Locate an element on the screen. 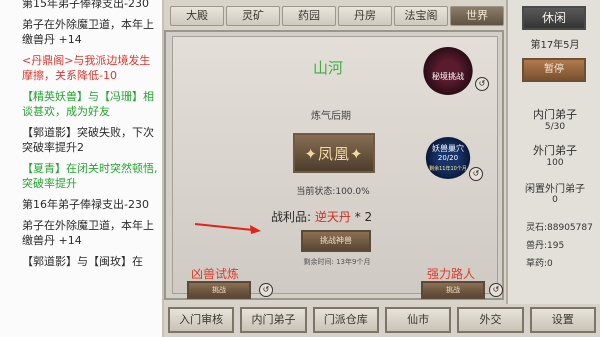 This screenshot has width=600, height=337. nav-warehouse-button: 门派仓库 is located at coordinates (345, 320).